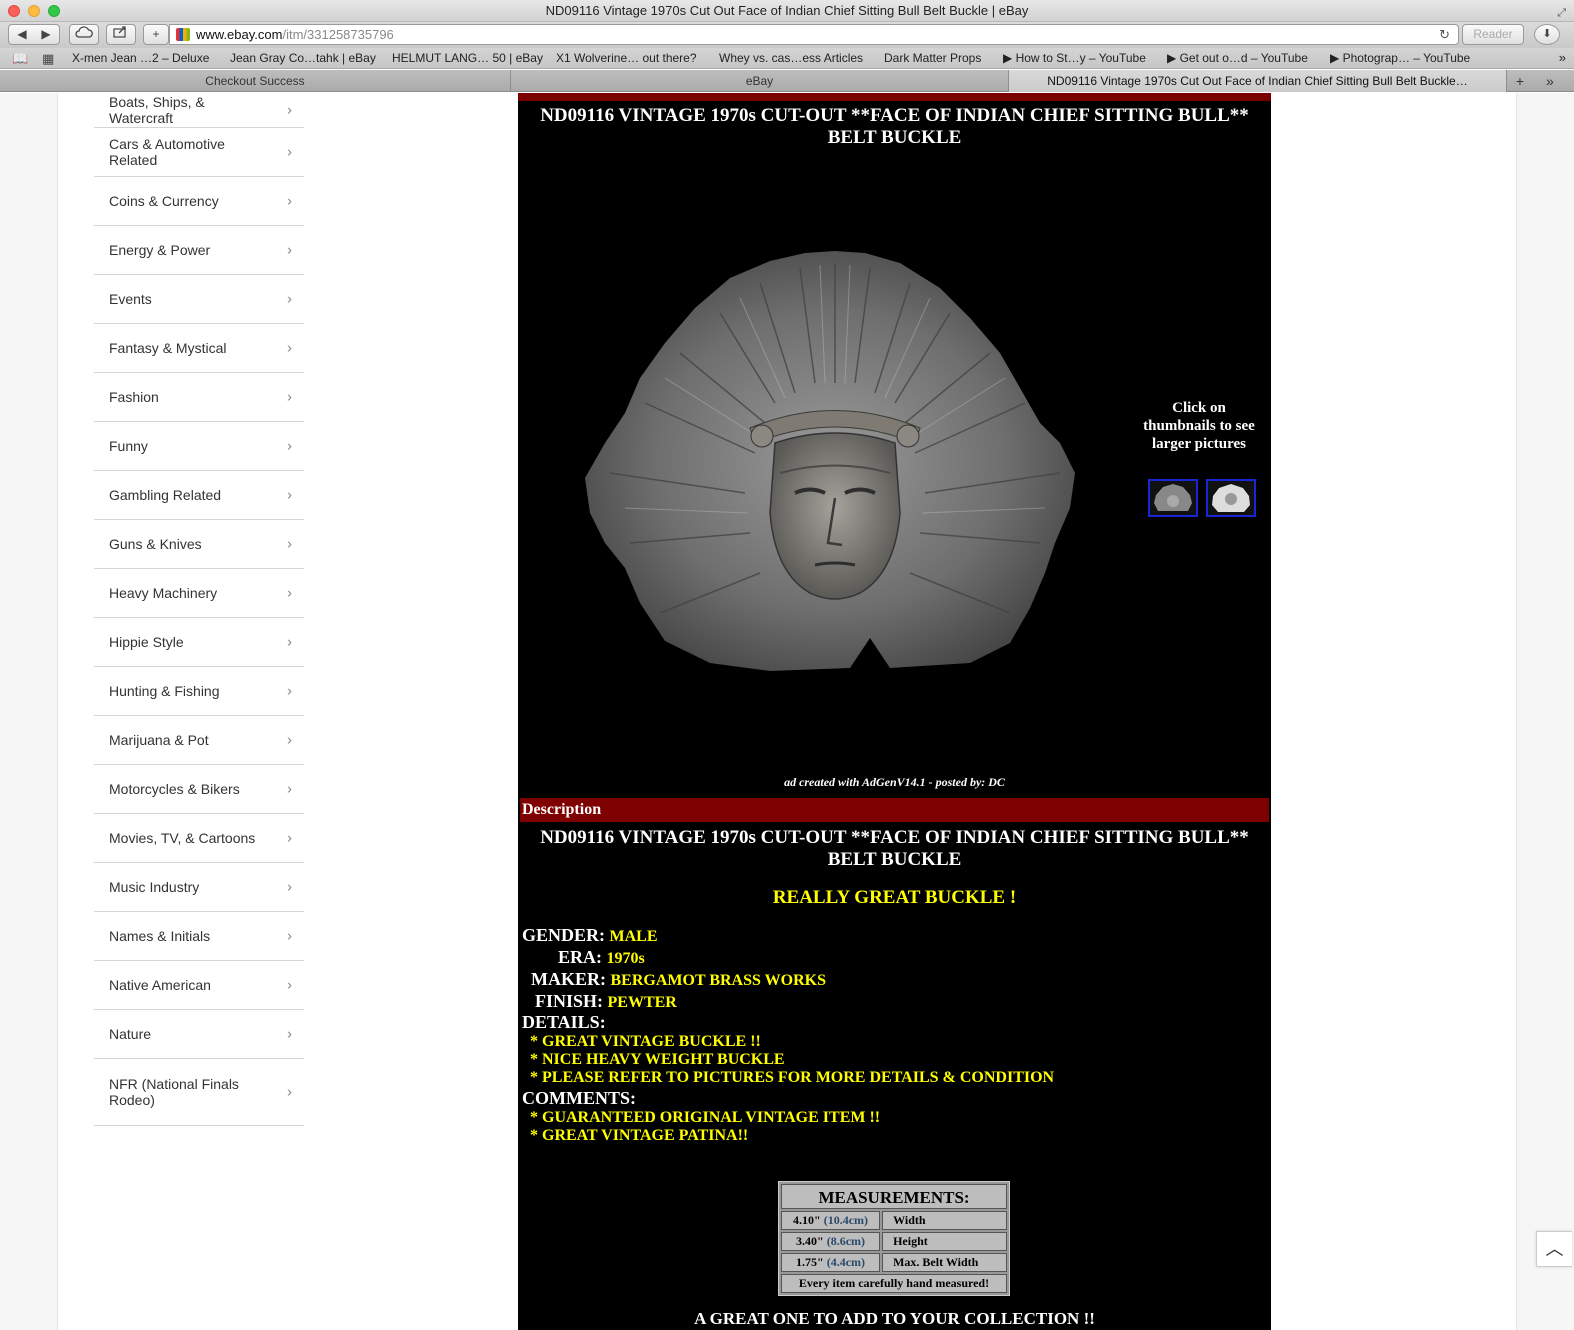 The width and height of the screenshot is (1574, 1330). Describe the element at coordinates (160, 250) in the screenshot. I see `sidebar-item-label: Energy & Power` at that location.